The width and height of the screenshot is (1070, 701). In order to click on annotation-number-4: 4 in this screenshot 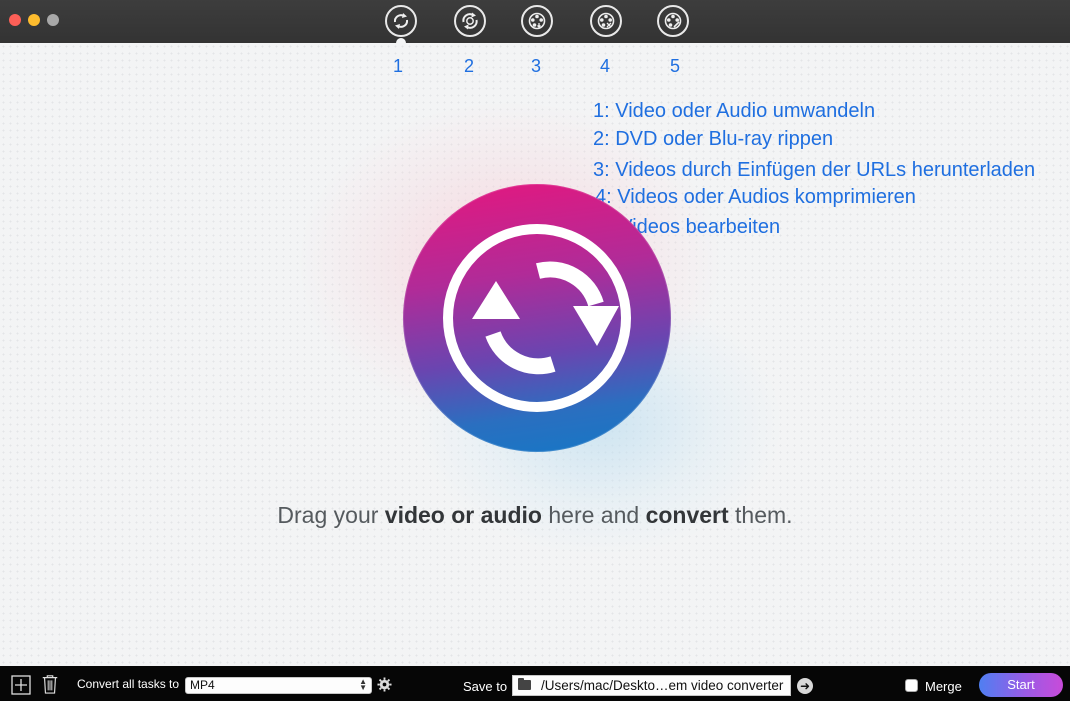, I will do `click(605, 66)`.